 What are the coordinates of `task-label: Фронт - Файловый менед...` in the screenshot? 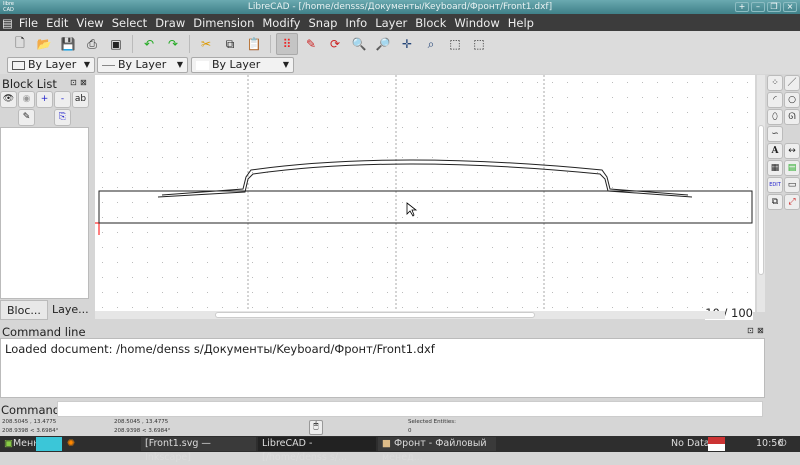 It's located at (434, 450).